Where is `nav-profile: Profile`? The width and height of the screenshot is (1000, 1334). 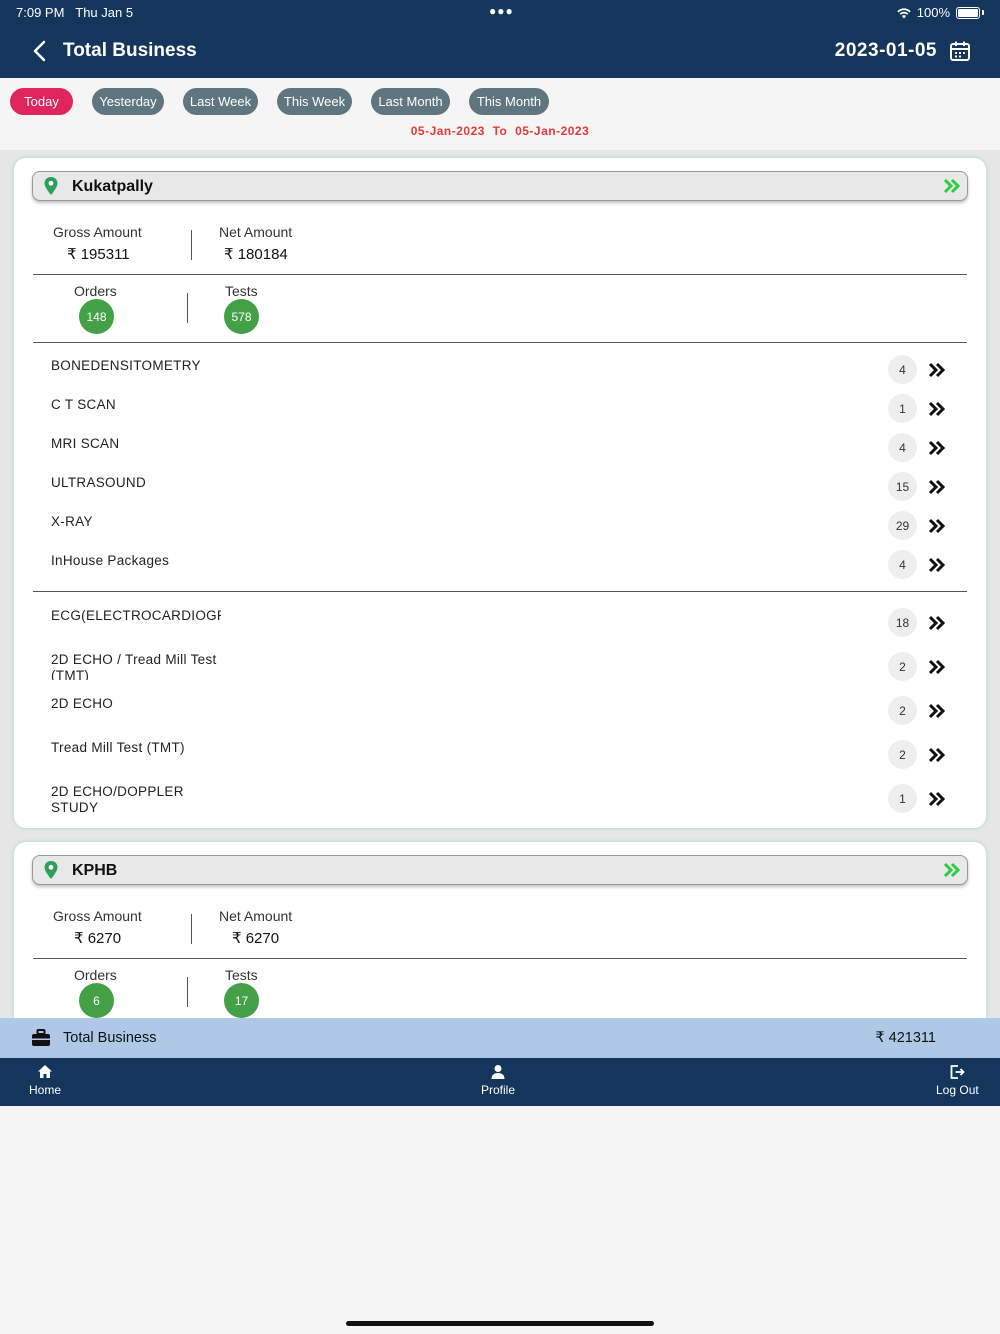
nav-profile: Profile is located at coordinates (498, 1080).